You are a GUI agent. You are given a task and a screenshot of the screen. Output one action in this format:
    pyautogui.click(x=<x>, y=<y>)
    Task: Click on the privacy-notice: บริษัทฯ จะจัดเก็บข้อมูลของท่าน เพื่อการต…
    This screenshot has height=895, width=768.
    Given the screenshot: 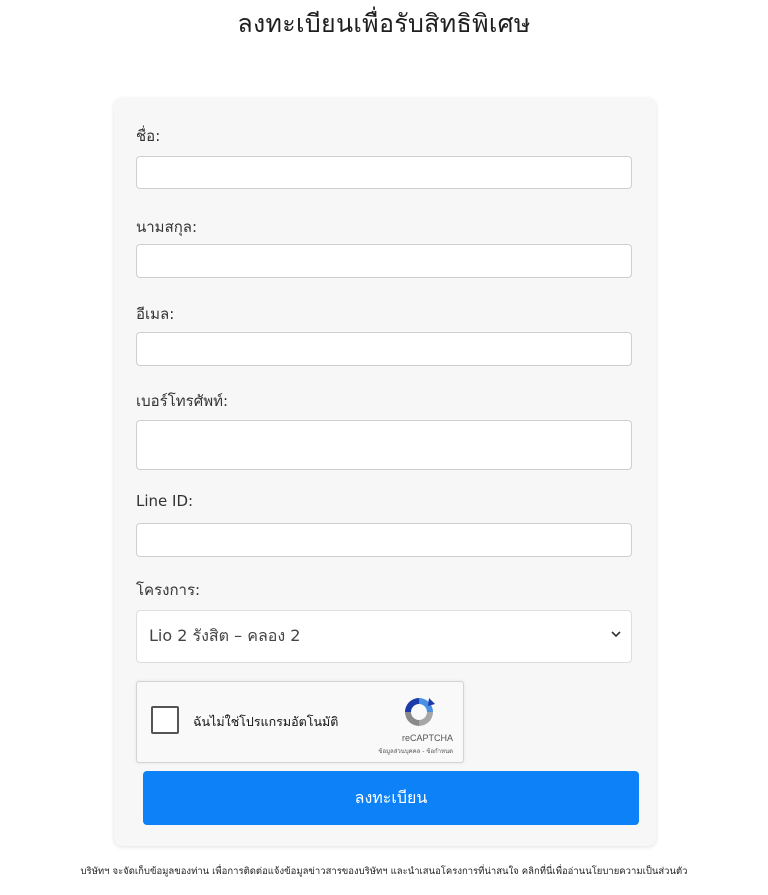 What is the action you would take?
    pyautogui.click(x=384, y=871)
    